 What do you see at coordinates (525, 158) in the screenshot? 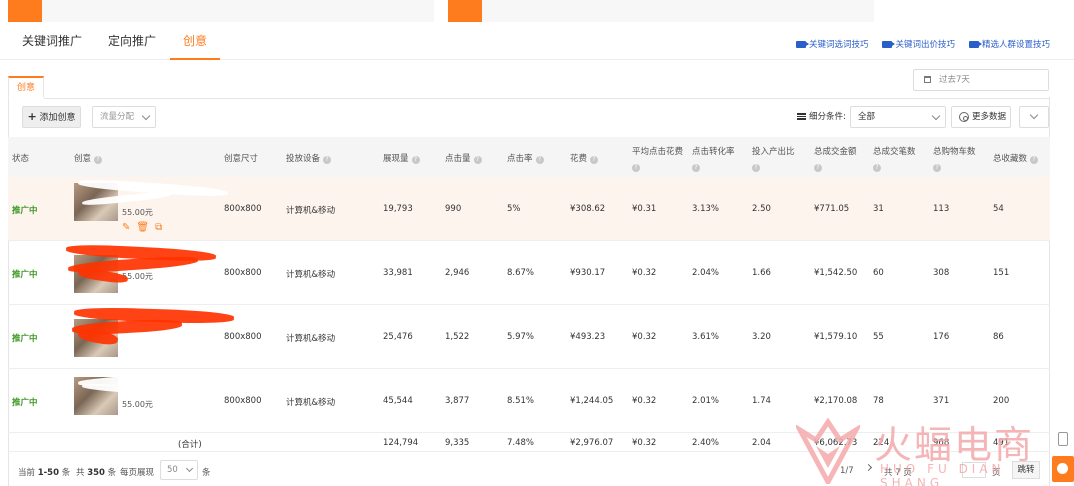
I see `col-ctr: 点击率?` at bounding box center [525, 158].